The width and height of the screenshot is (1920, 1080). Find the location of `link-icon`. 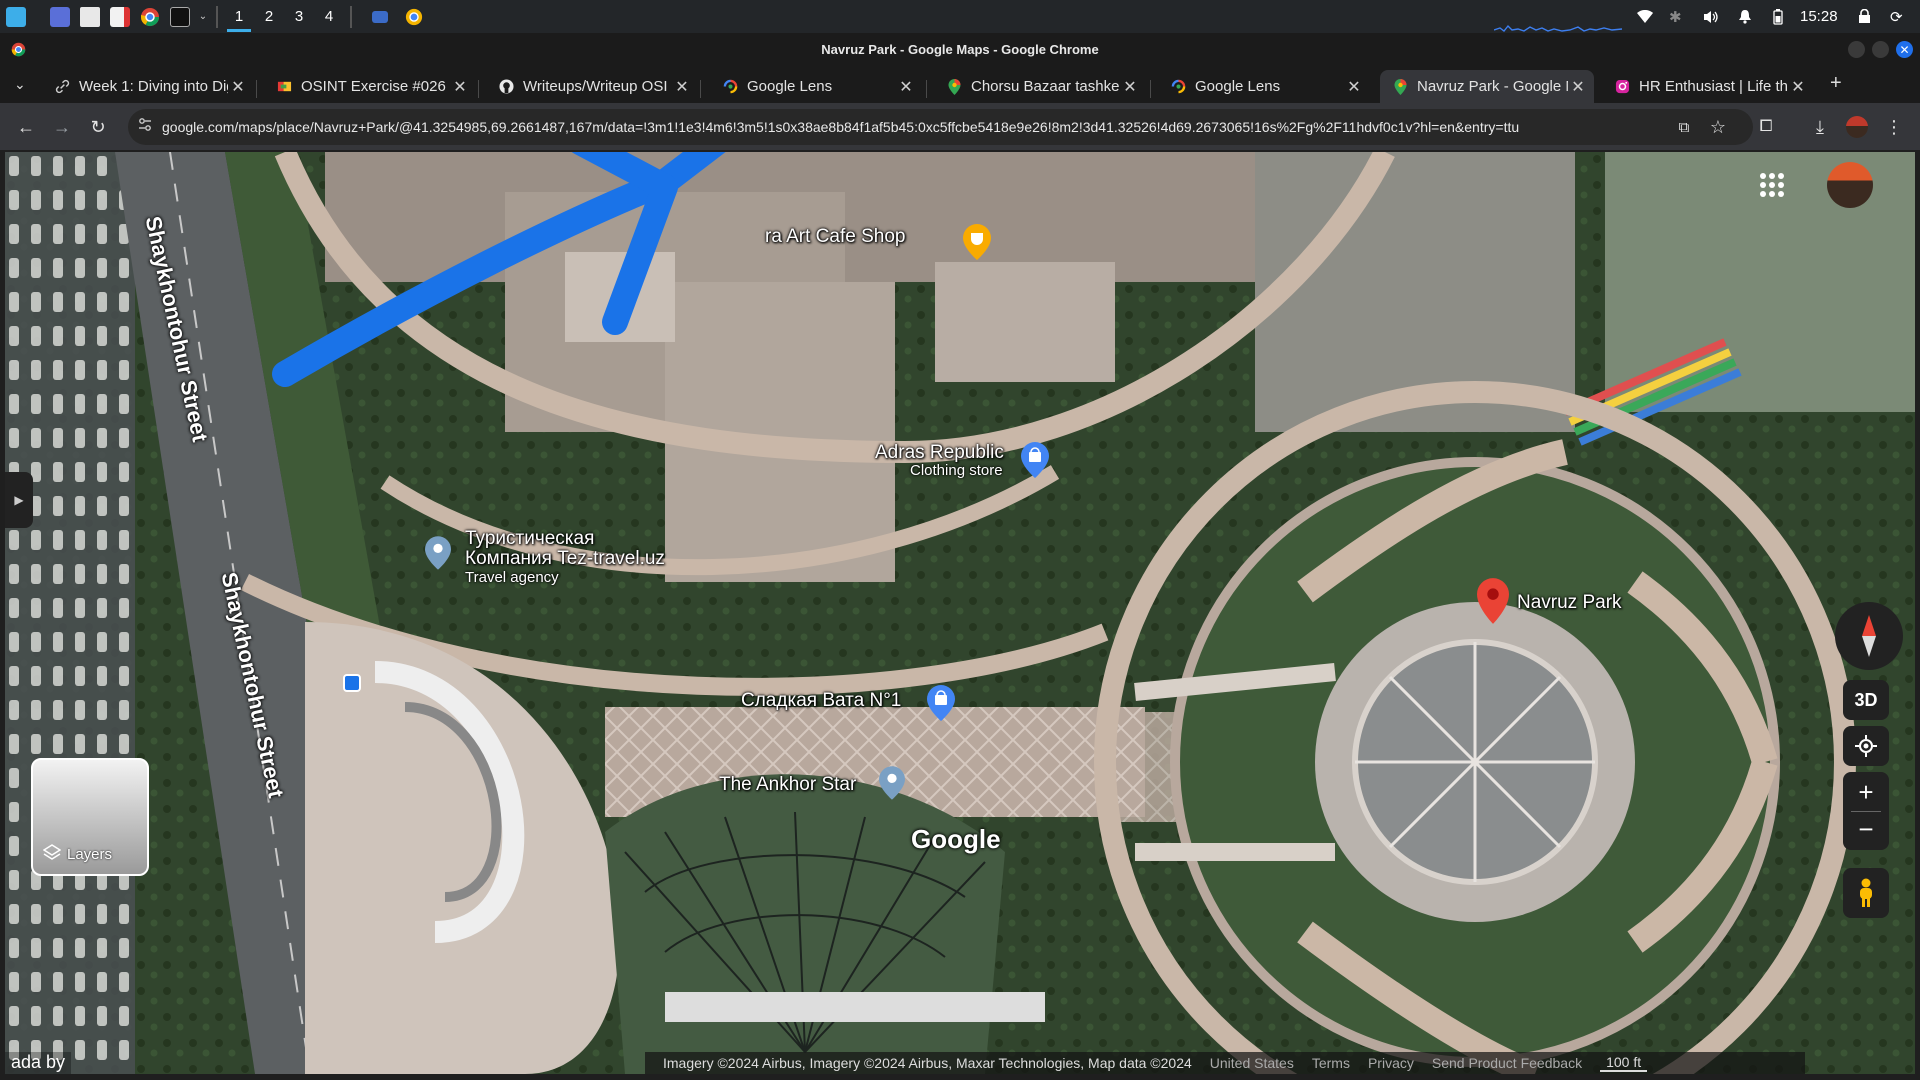

link-icon is located at coordinates (62, 87).